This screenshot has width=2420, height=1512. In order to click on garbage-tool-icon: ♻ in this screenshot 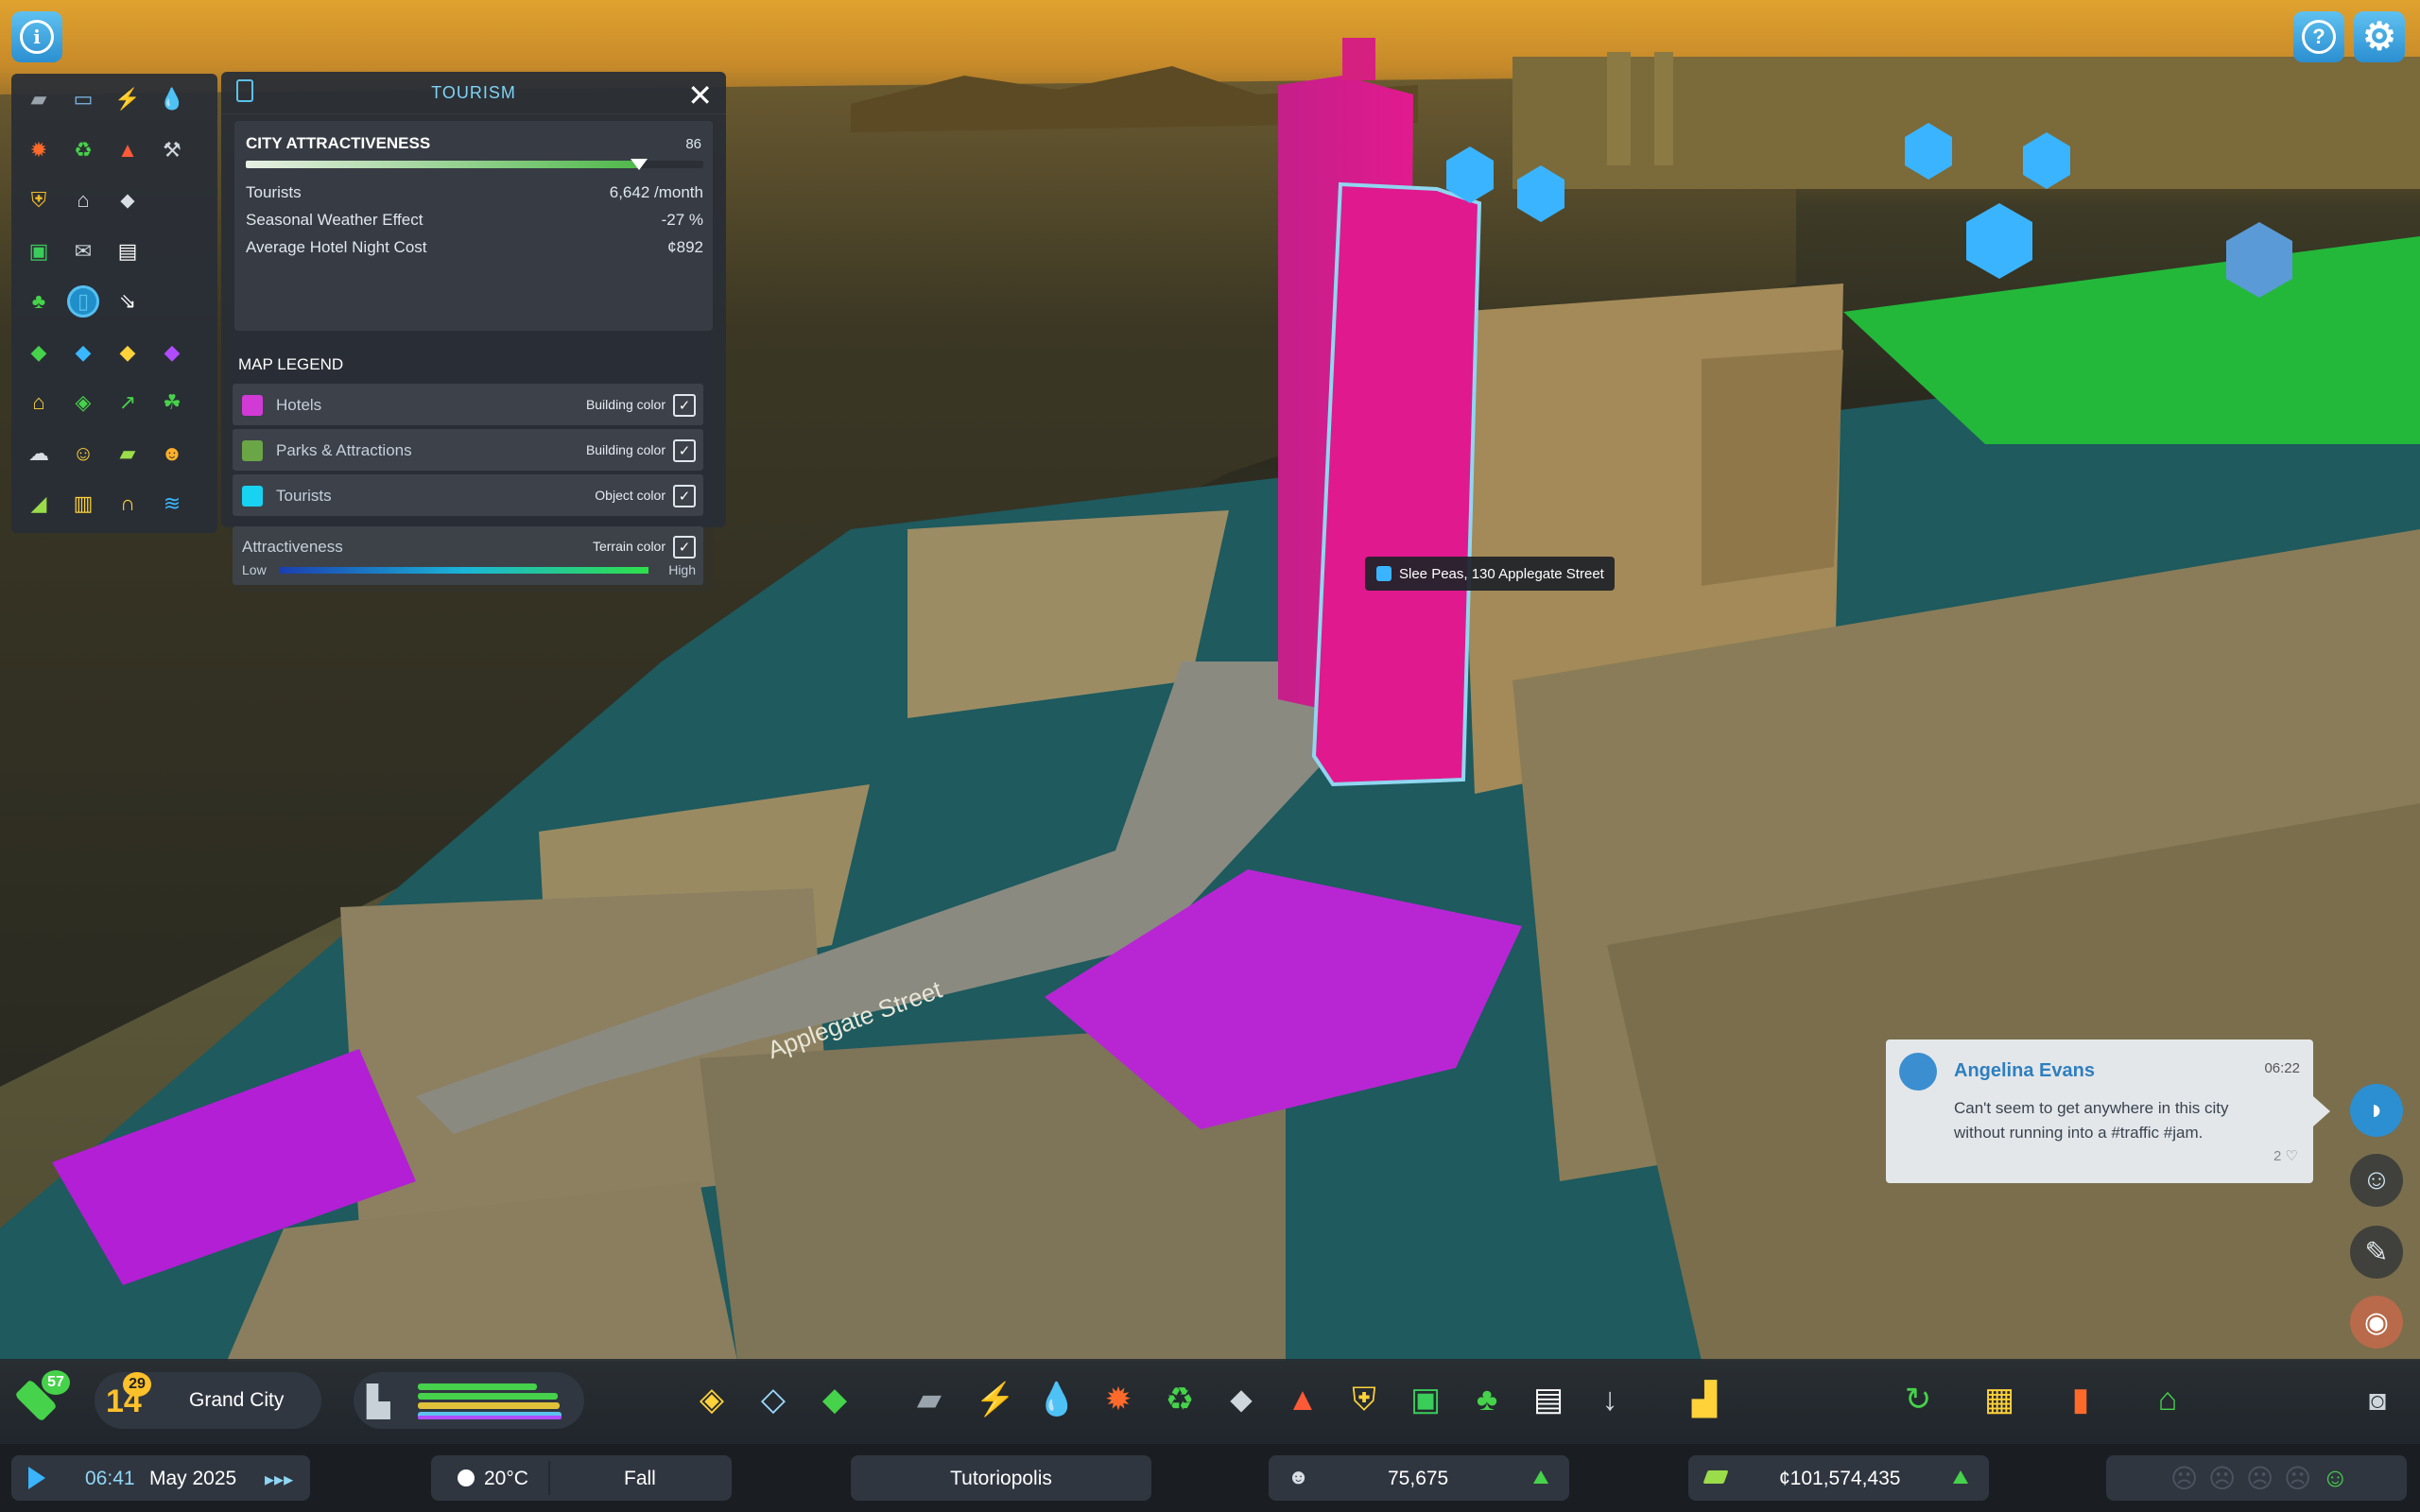, I will do `click(1179, 1399)`.